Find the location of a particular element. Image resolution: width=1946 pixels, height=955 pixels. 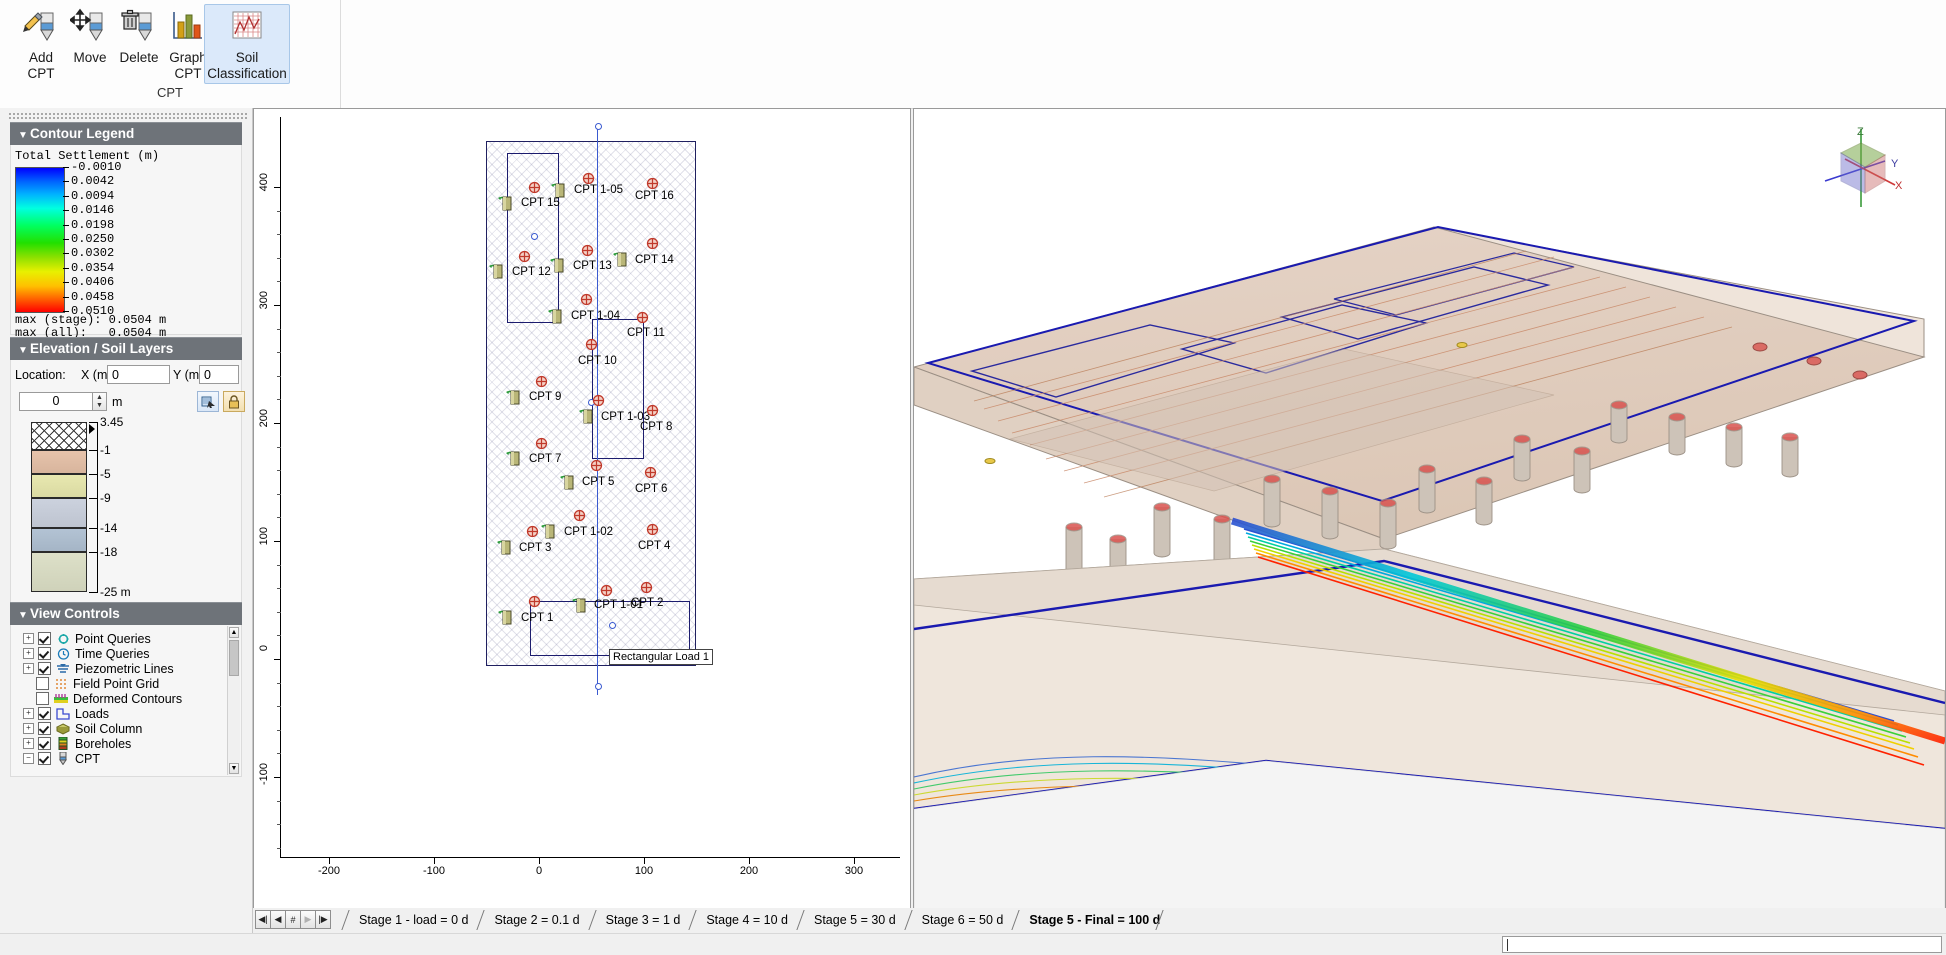

last-stage-button: |▶ is located at coordinates (323, 919).